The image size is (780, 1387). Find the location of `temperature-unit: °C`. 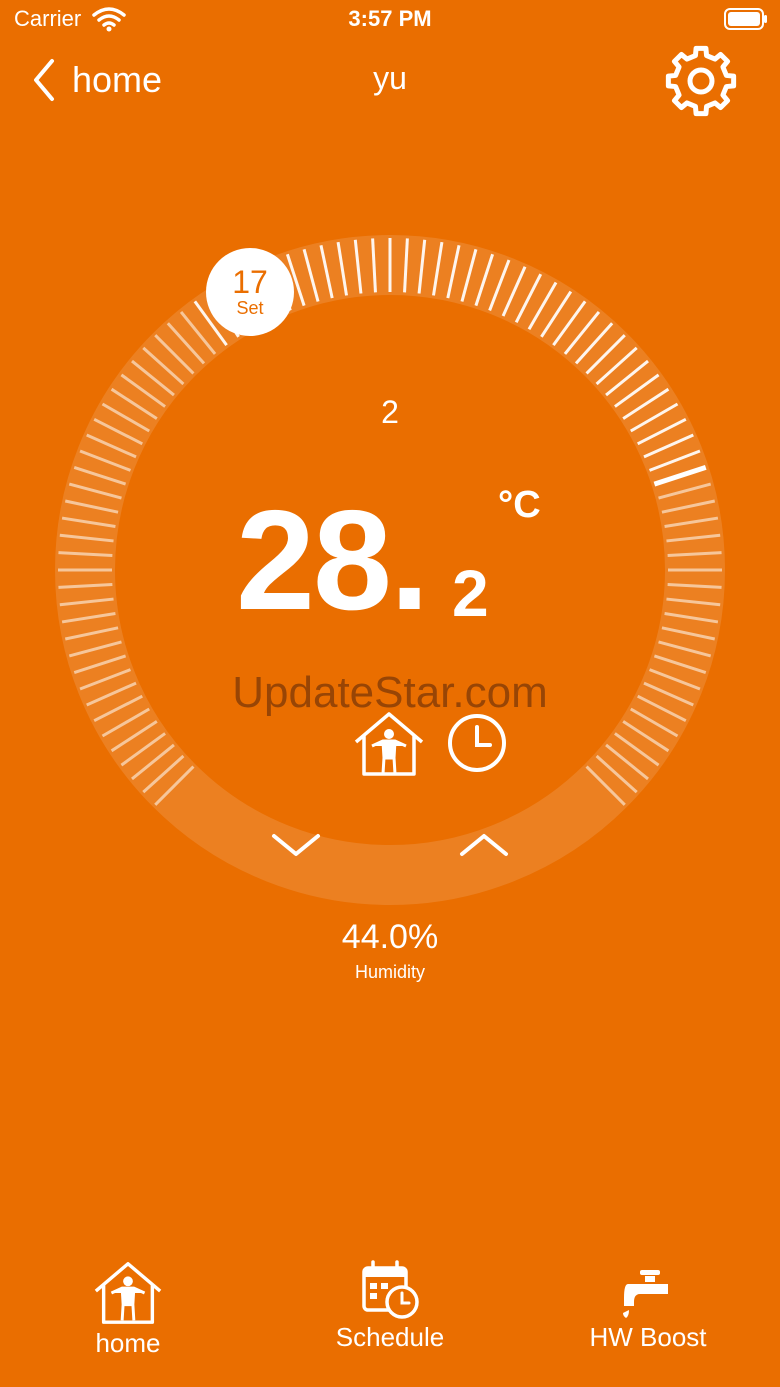

temperature-unit: °C is located at coordinates (519, 505).